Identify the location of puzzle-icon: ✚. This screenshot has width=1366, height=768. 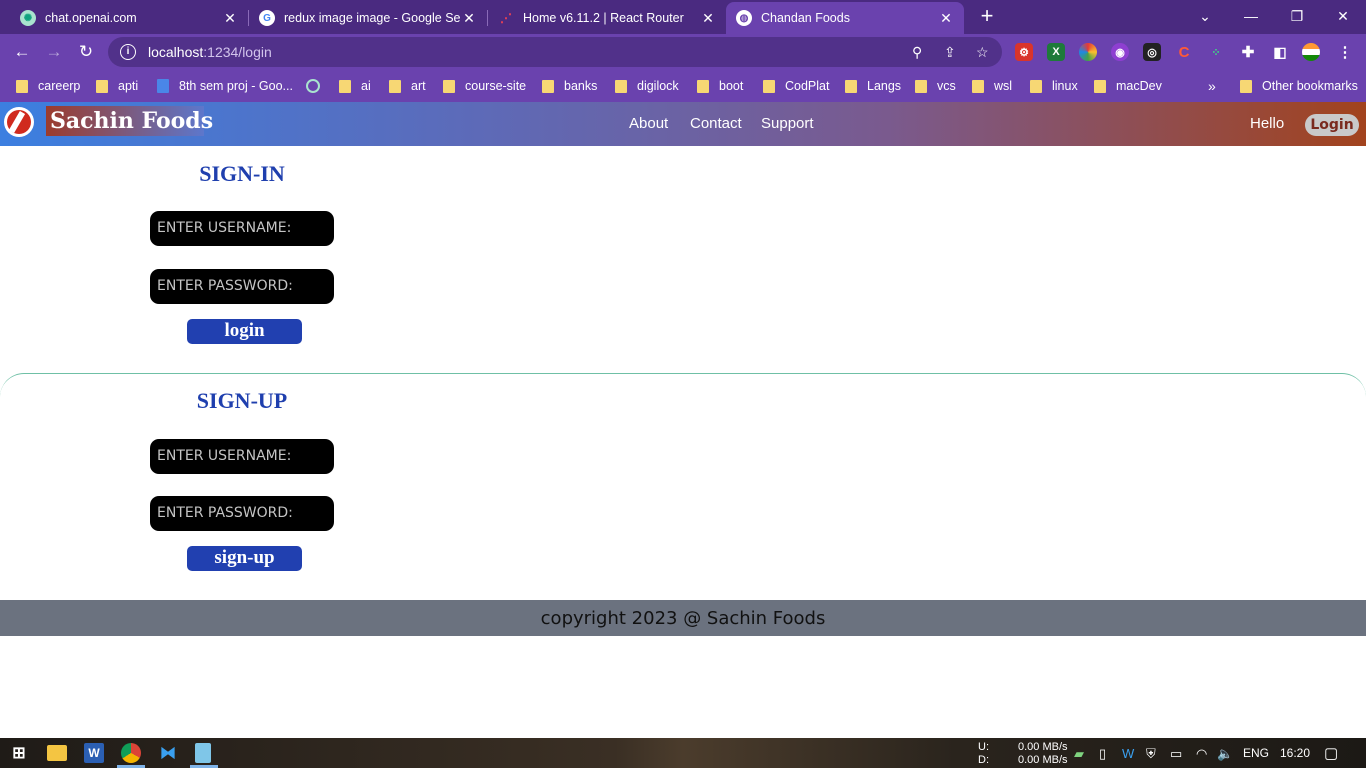
(1248, 52).